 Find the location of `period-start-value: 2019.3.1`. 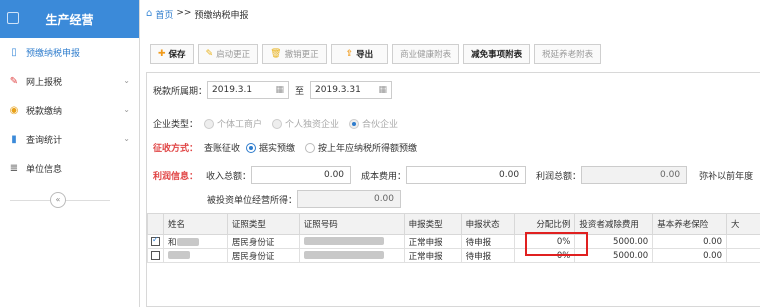

period-start-value: 2019.3.1 is located at coordinates (232, 90).